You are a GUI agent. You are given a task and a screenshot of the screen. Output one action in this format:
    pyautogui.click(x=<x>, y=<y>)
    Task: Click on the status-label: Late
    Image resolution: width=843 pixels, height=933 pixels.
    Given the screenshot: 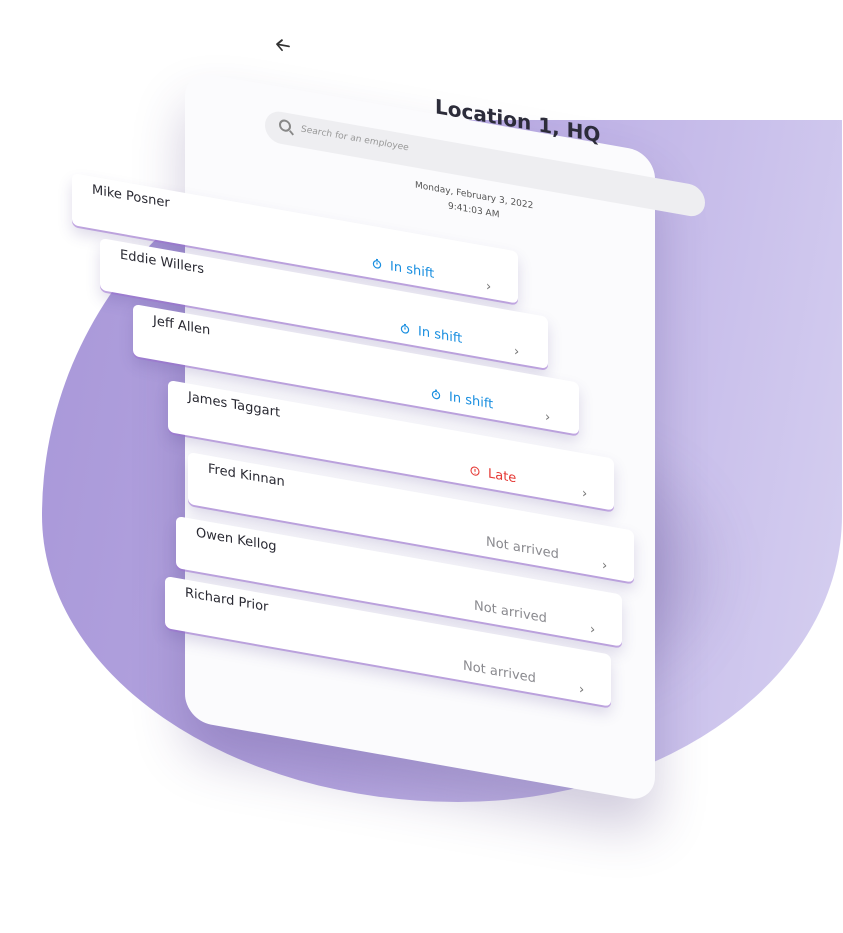 What is the action you would take?
    pyautogui.click(x=493, y=474)
    